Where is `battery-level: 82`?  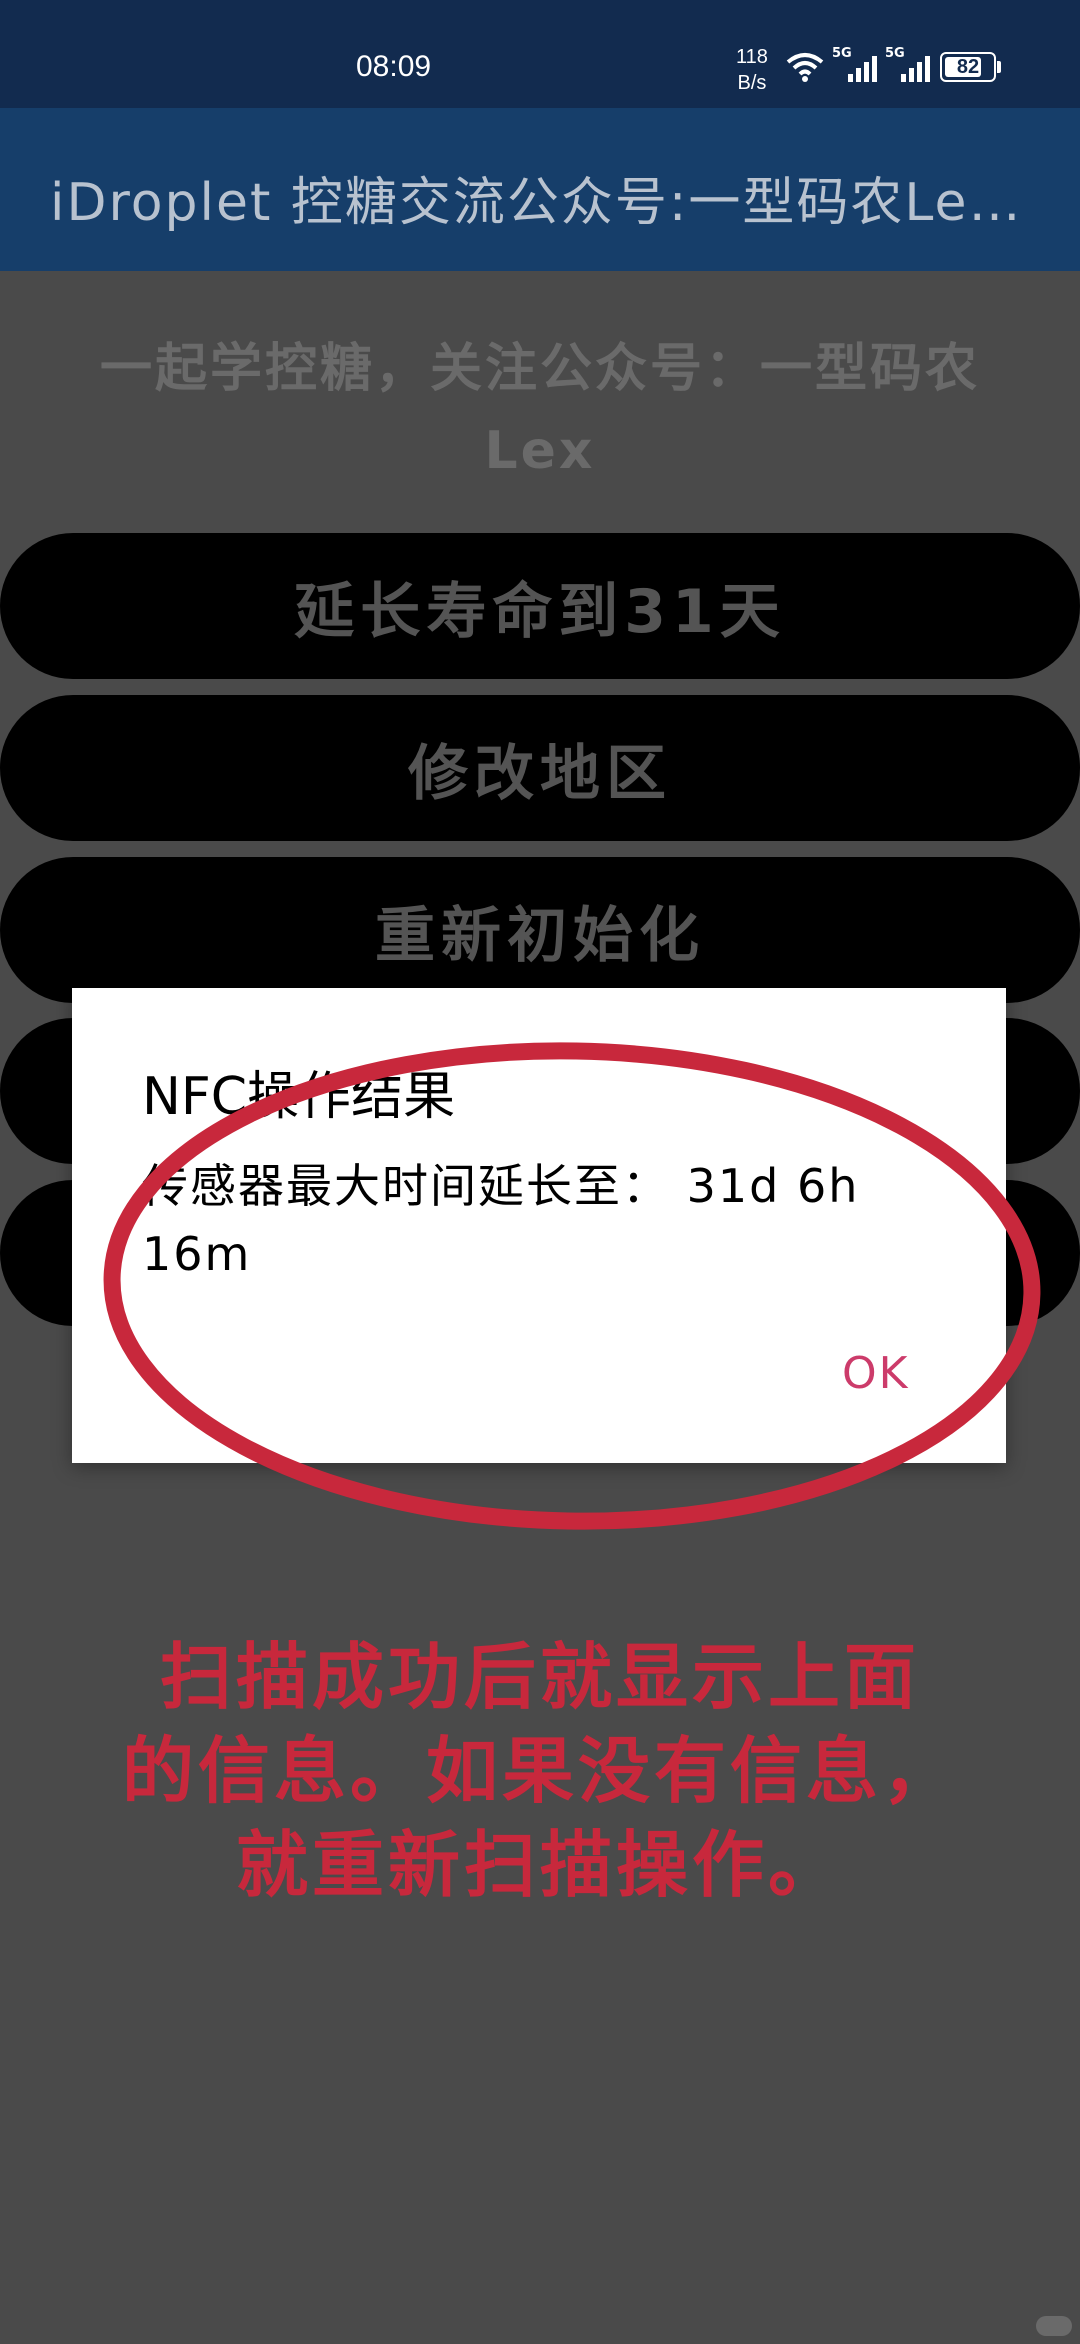 battery-level: 82 is located at coordinates (968, 66).